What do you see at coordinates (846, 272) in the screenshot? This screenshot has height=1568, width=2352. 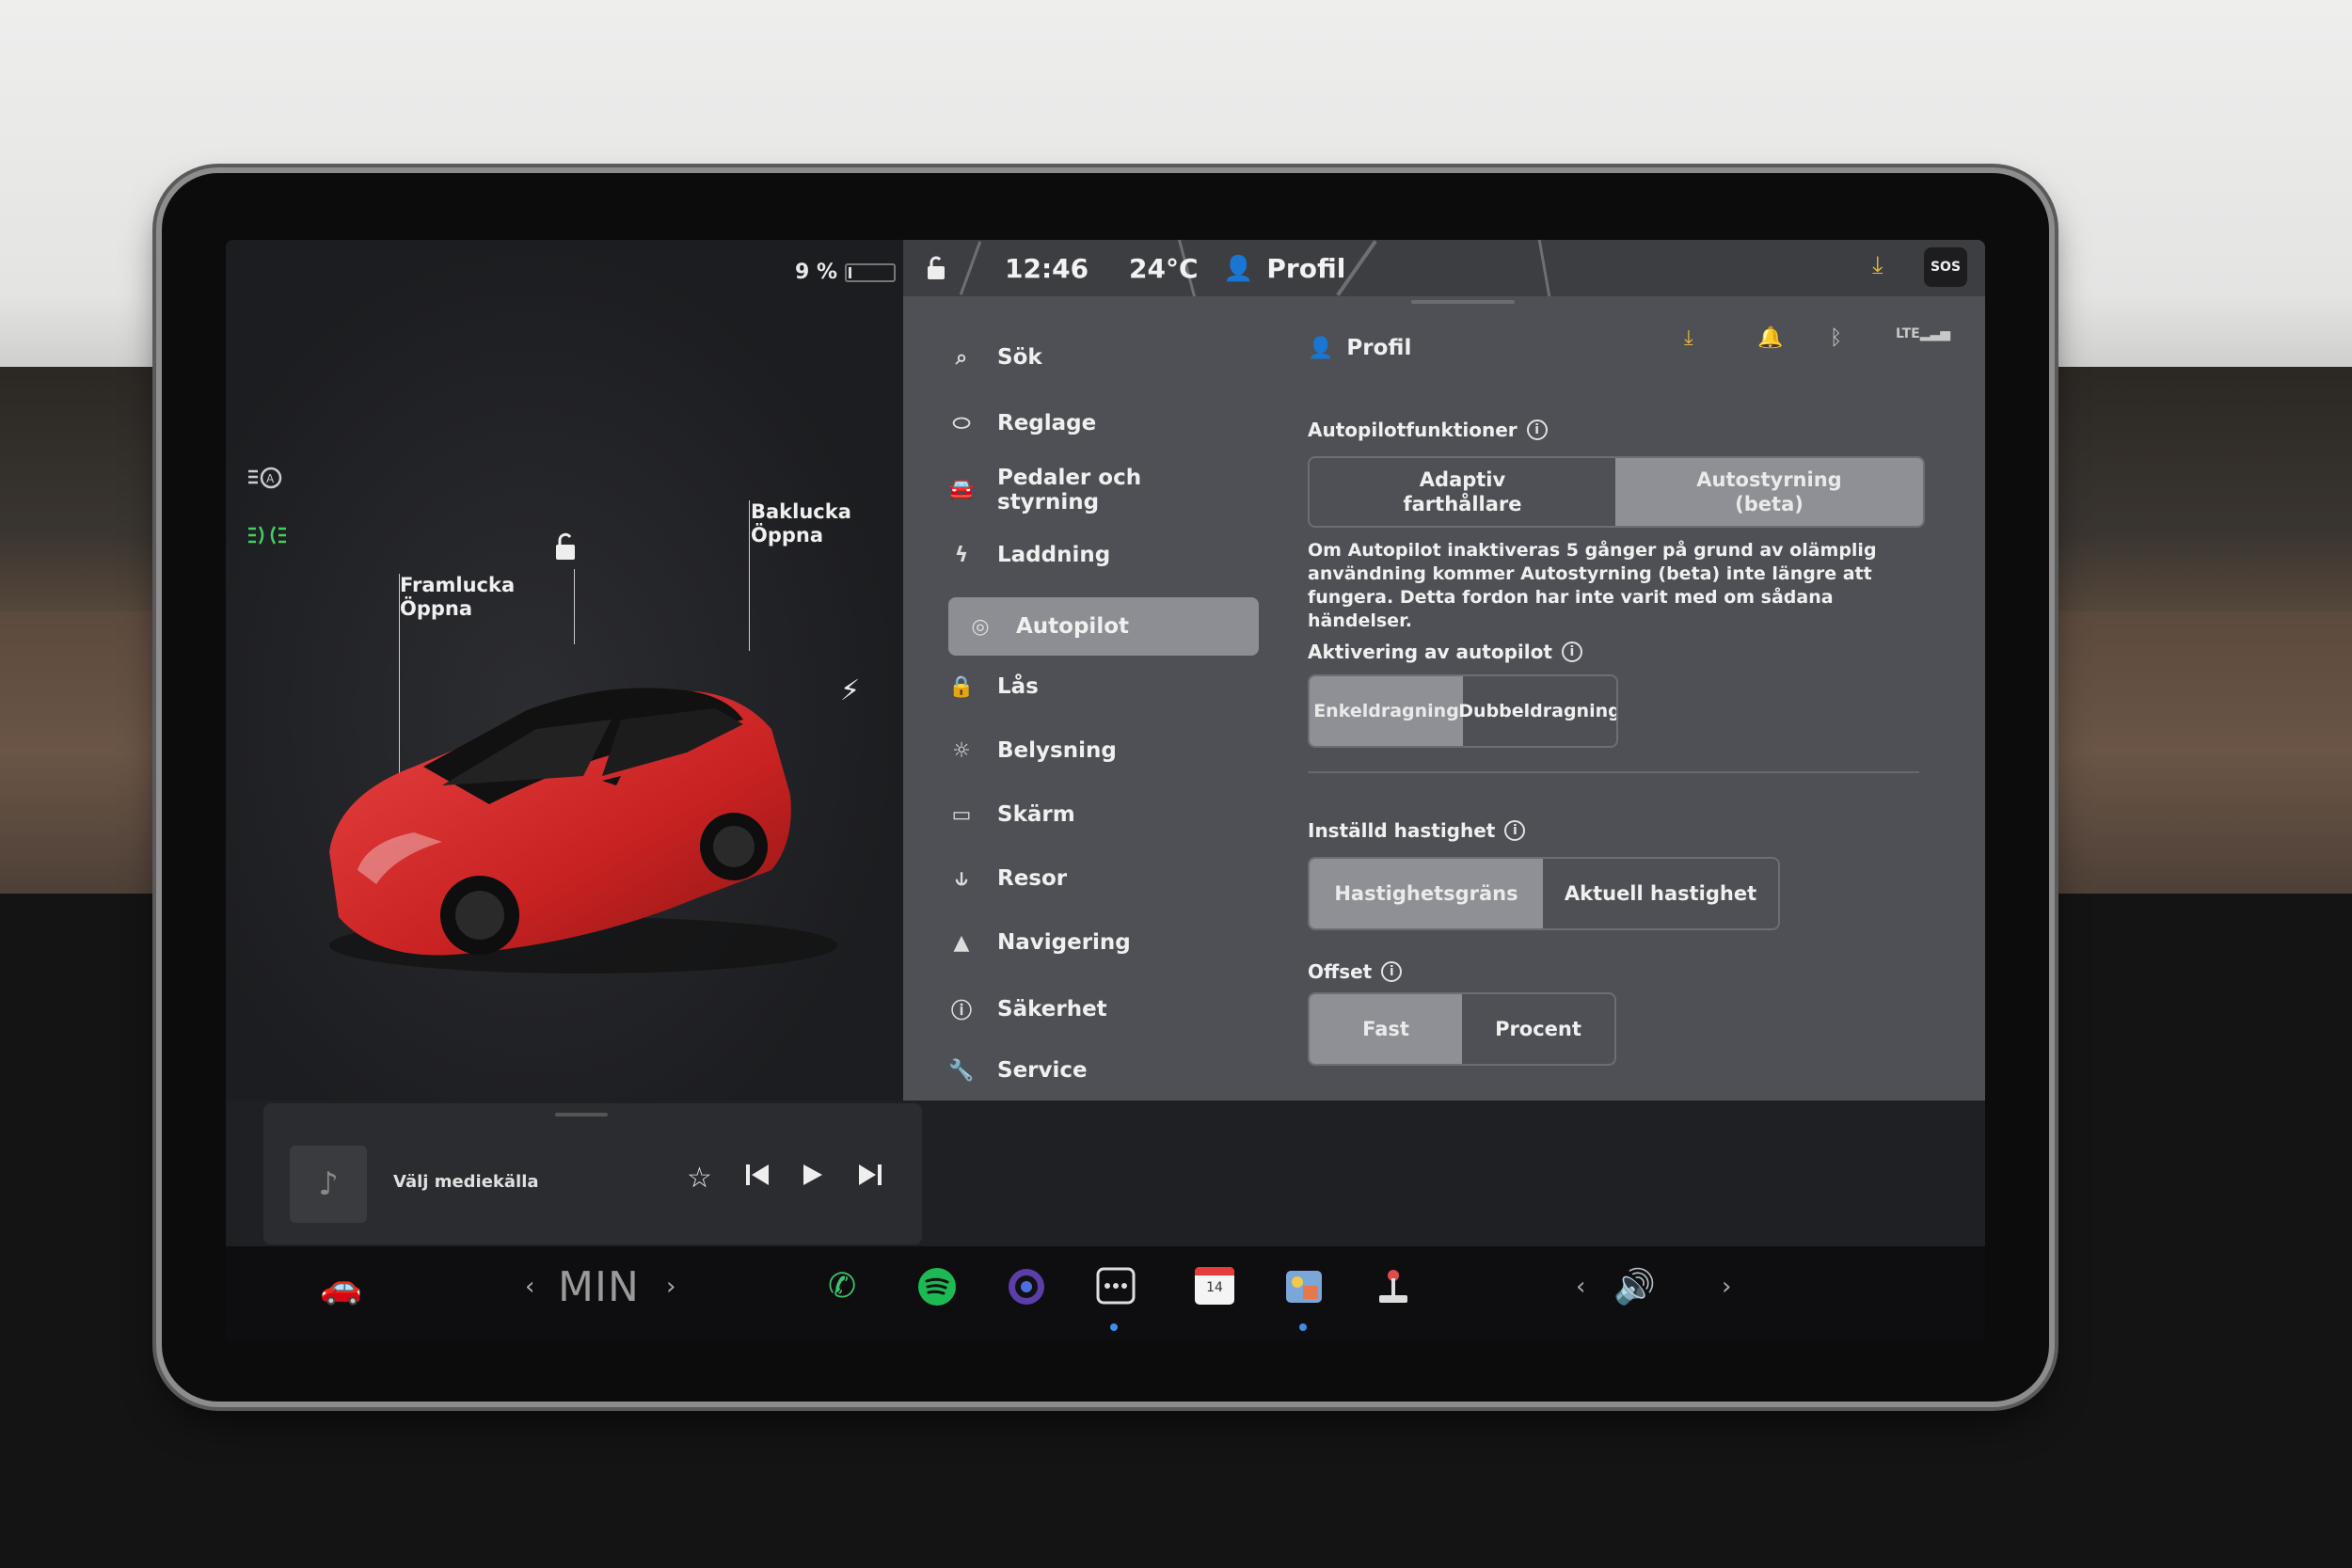 I see `battery-indicator: 9 %` at bounding box center [846, 272].